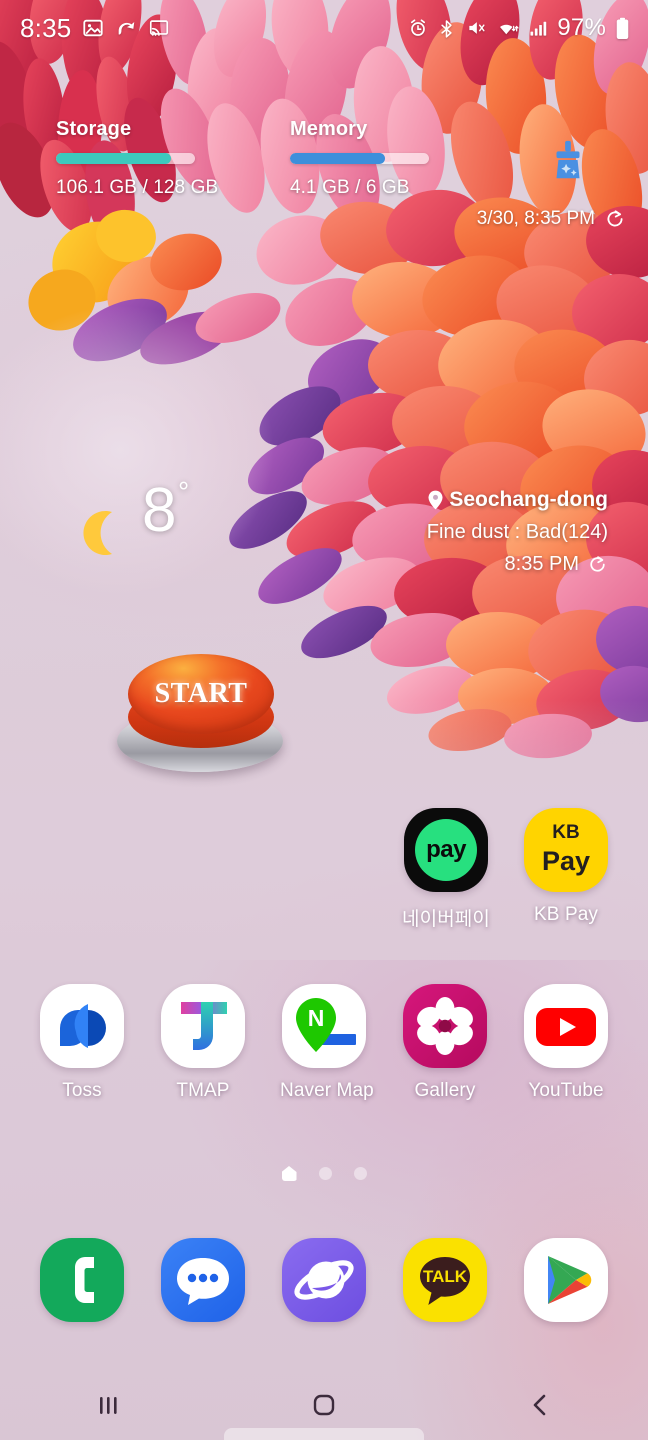 The width and height of the screenshot is (648, 1440). I want to click on page-dot-home, so click(289, 1173).